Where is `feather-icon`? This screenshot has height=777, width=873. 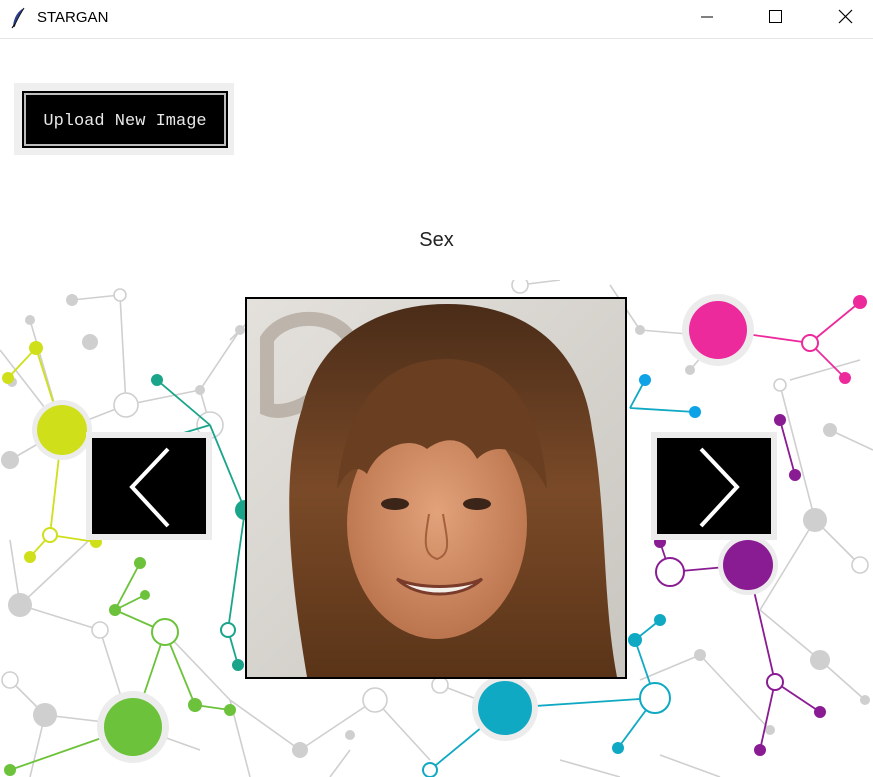 feather-icon is located at coordinates (19, 18).